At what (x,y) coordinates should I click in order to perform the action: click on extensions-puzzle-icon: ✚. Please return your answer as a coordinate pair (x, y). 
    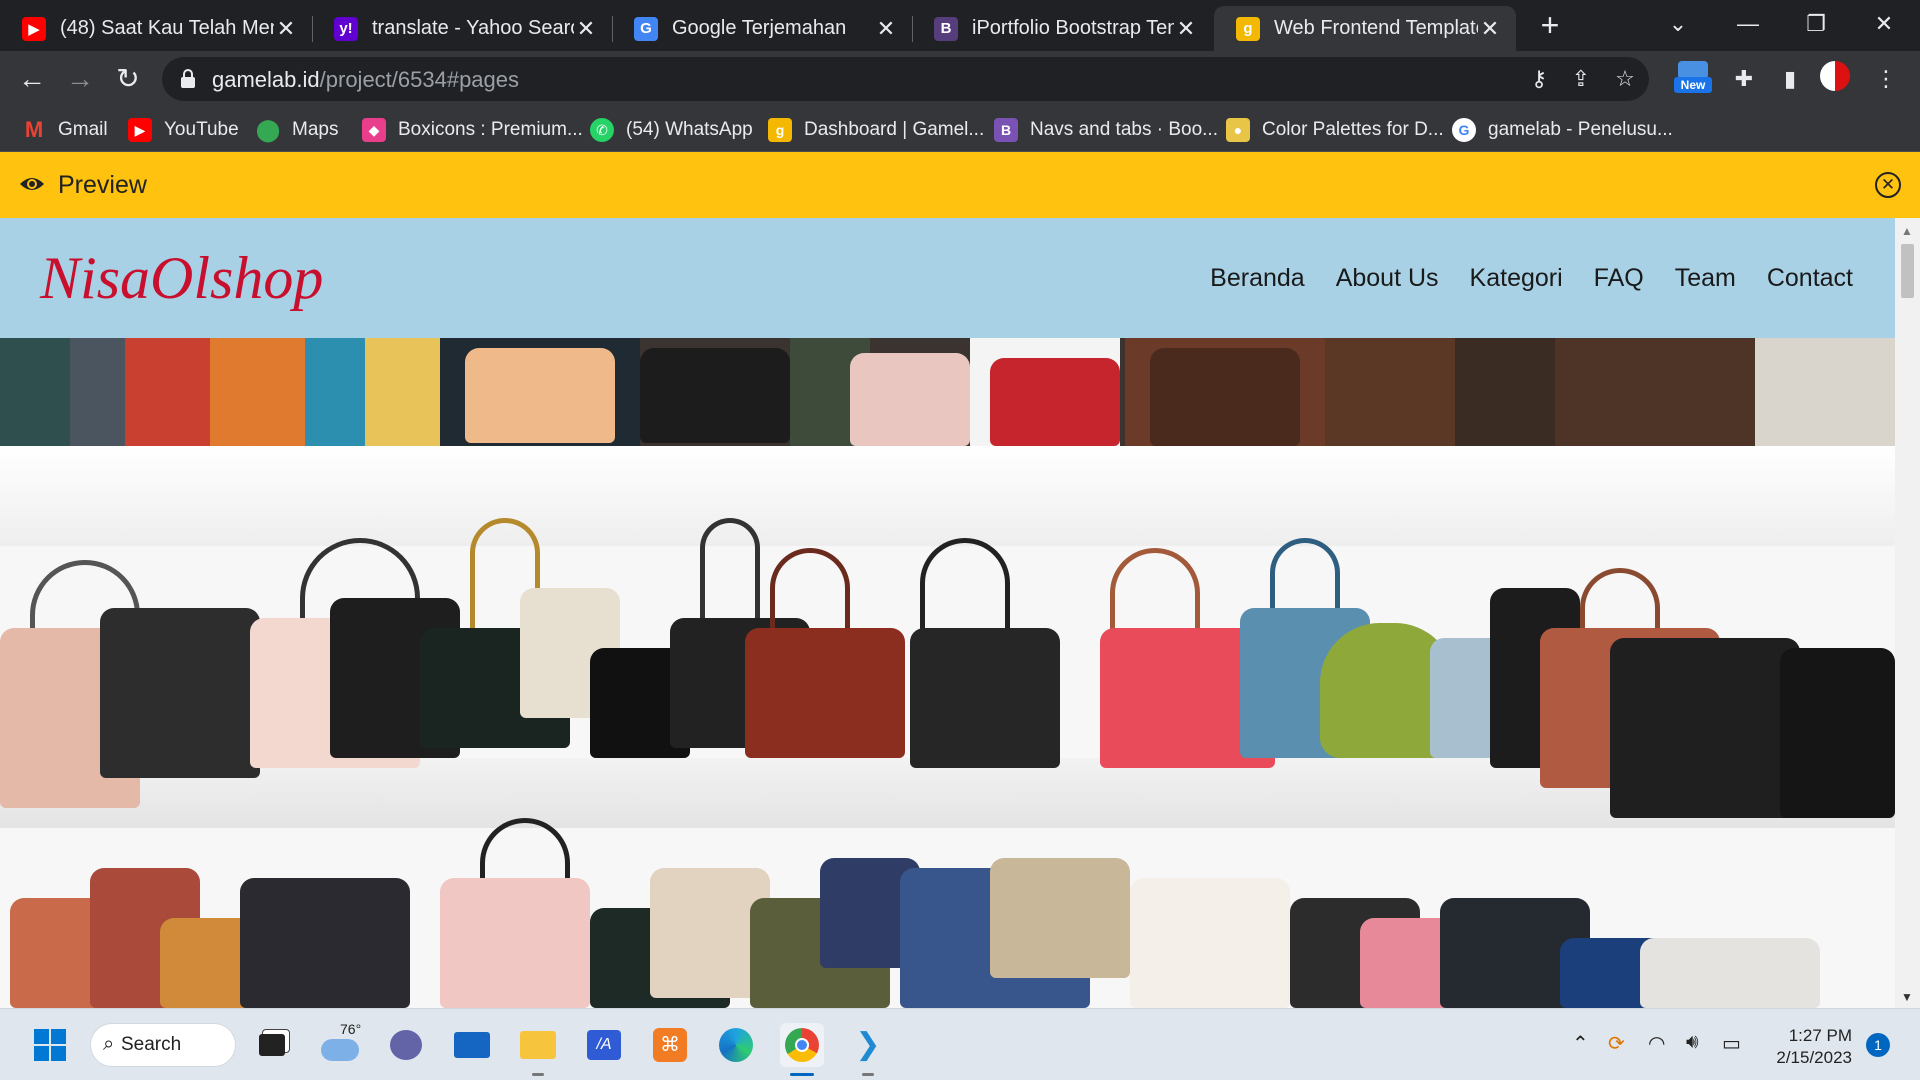
    Looking at the image, I should click on (1744, 79).